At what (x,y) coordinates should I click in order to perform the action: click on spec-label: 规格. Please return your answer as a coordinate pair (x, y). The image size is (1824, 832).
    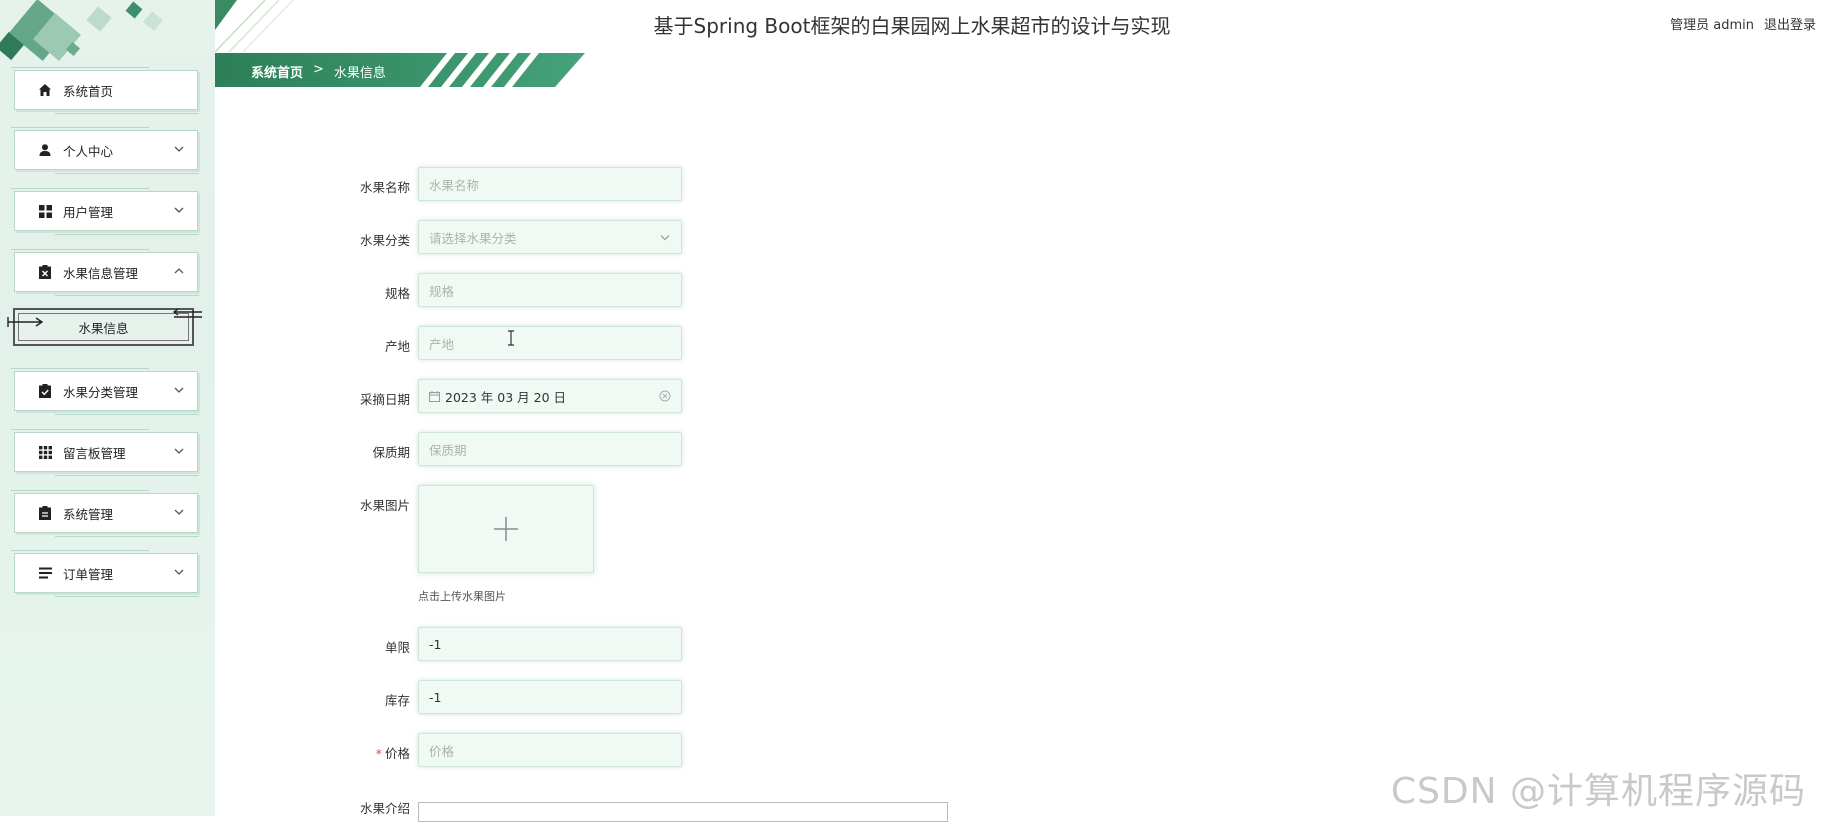
    Looking at the image, I should click on (397, 293).